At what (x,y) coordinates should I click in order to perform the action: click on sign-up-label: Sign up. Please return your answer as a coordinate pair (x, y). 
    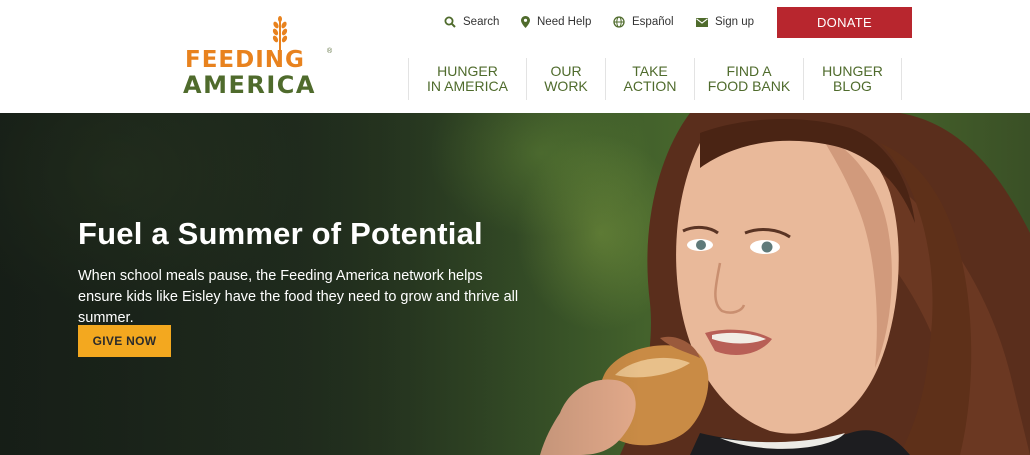
    Looking at the image, I should click on (735, 22).